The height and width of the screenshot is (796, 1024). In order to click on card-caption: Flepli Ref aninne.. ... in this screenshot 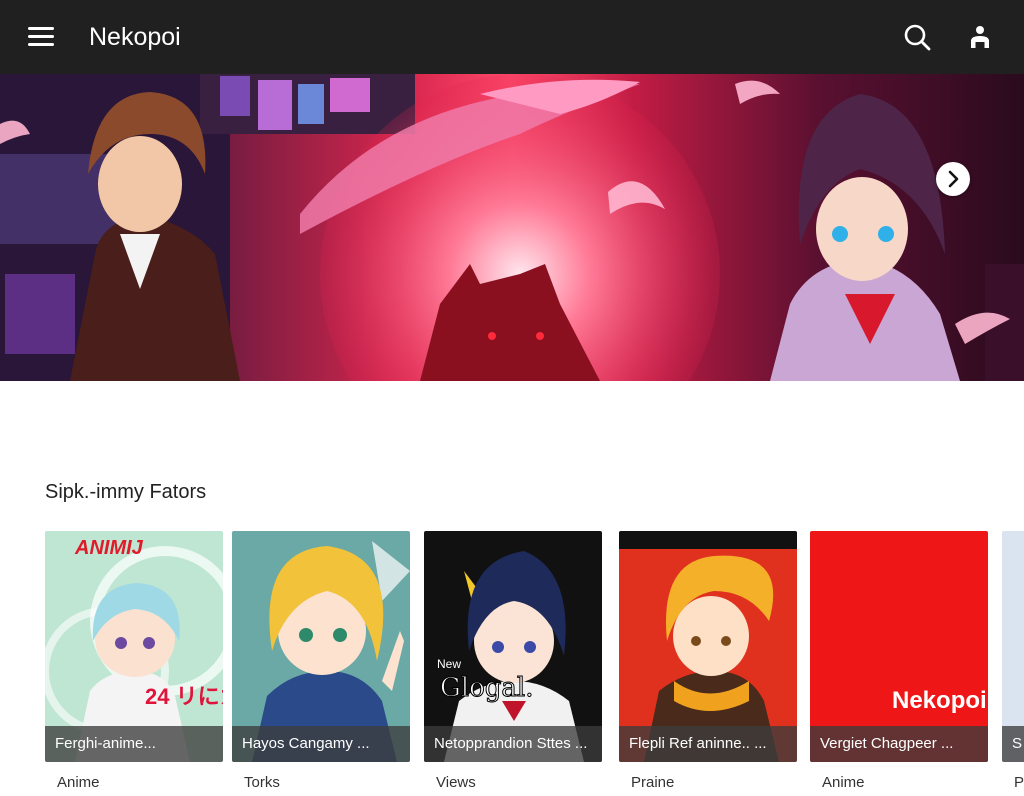, I will do `click(708, 744)`.